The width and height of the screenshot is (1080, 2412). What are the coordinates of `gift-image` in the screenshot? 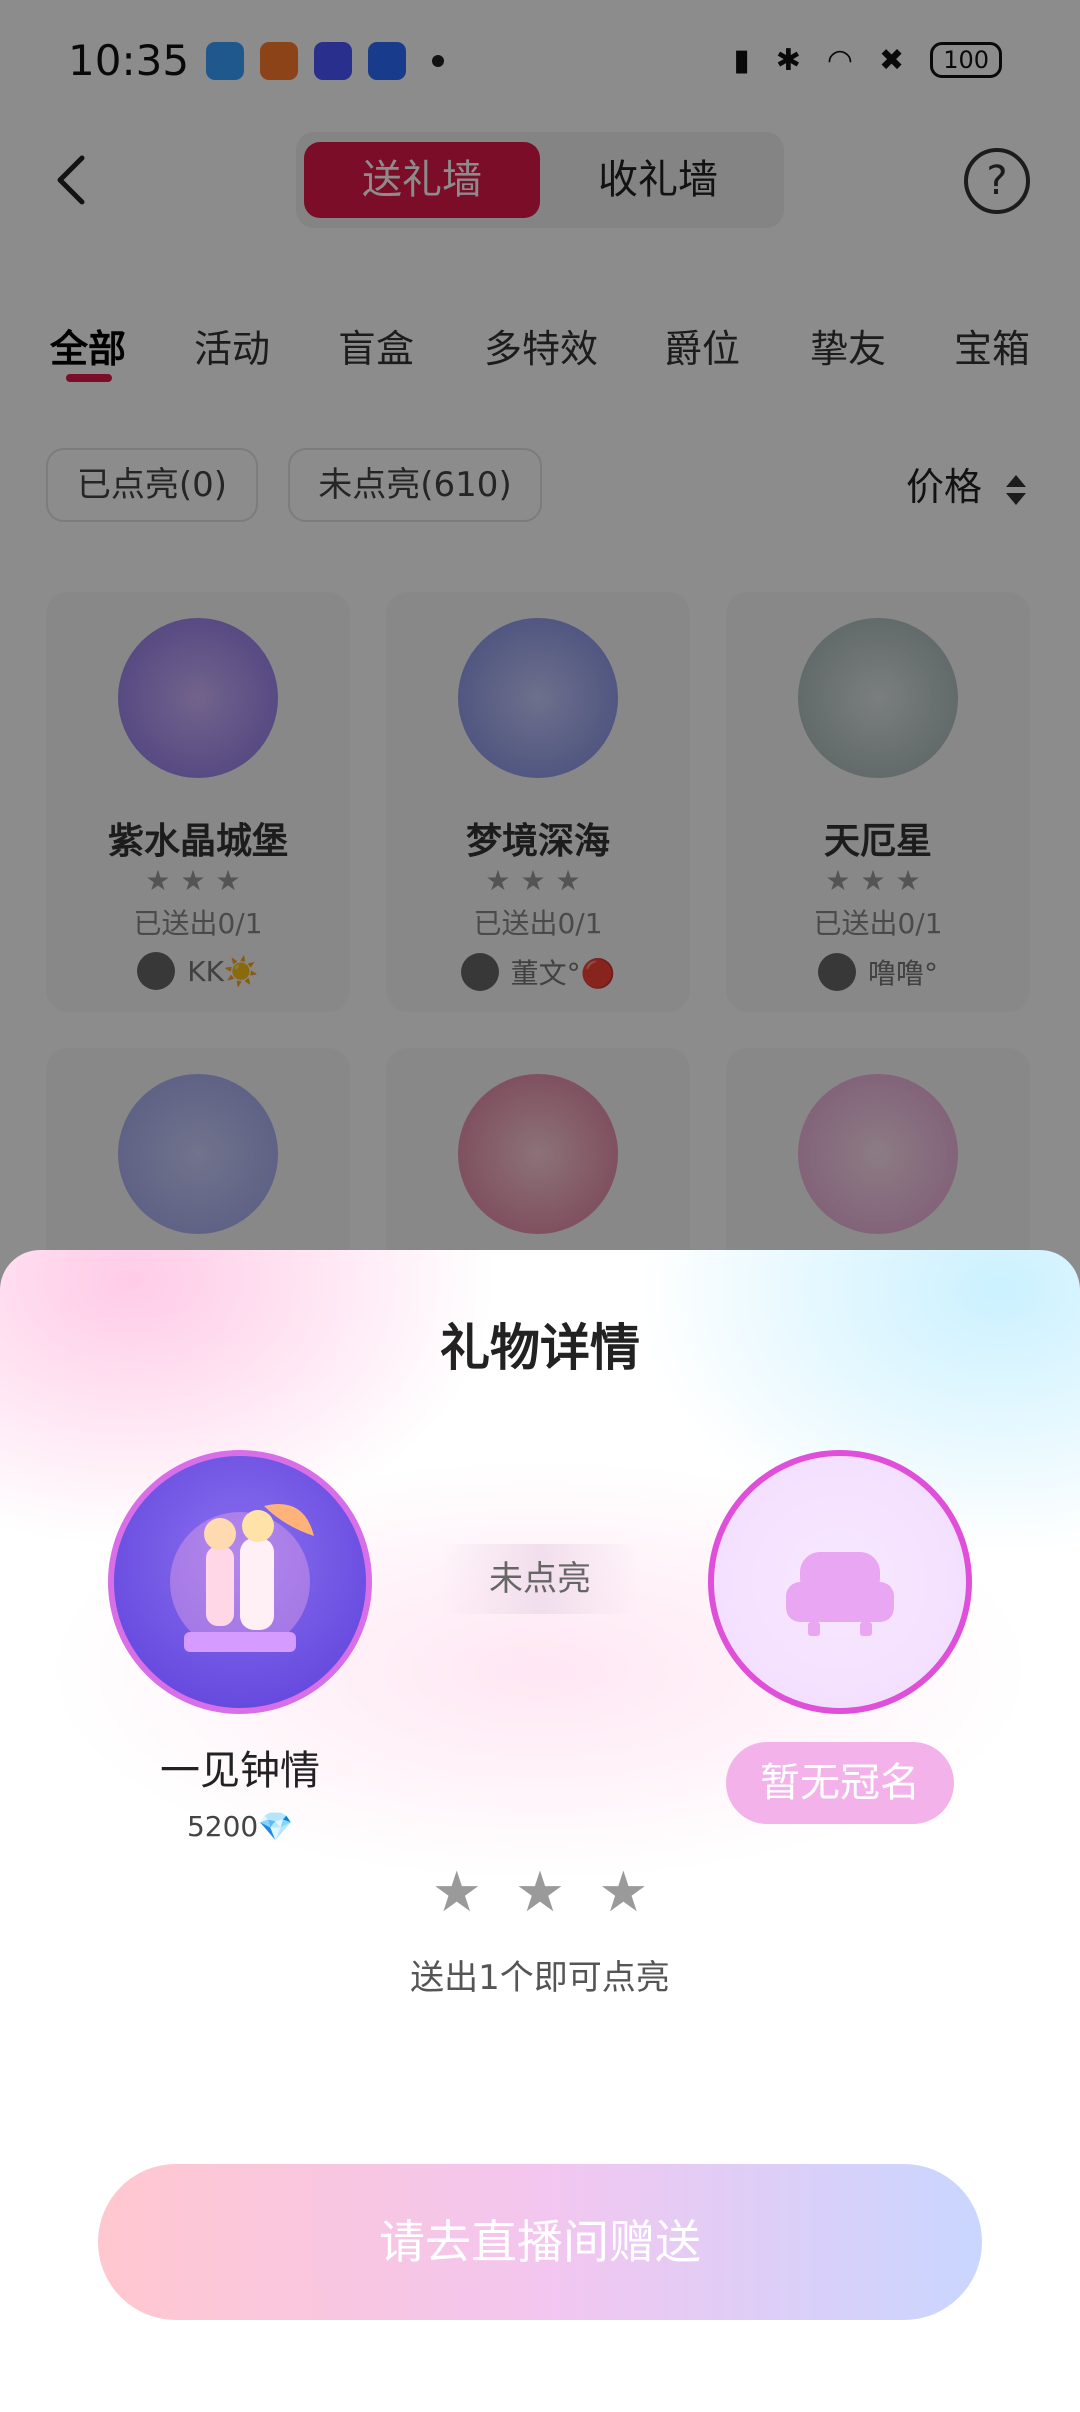 It's located at (240, 1582).